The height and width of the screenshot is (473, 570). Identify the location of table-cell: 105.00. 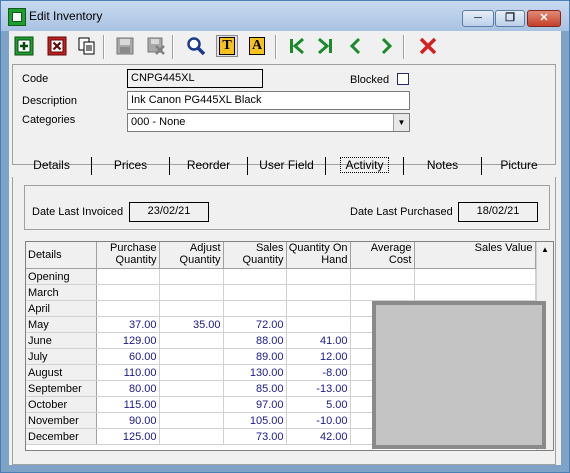
(255, 420).